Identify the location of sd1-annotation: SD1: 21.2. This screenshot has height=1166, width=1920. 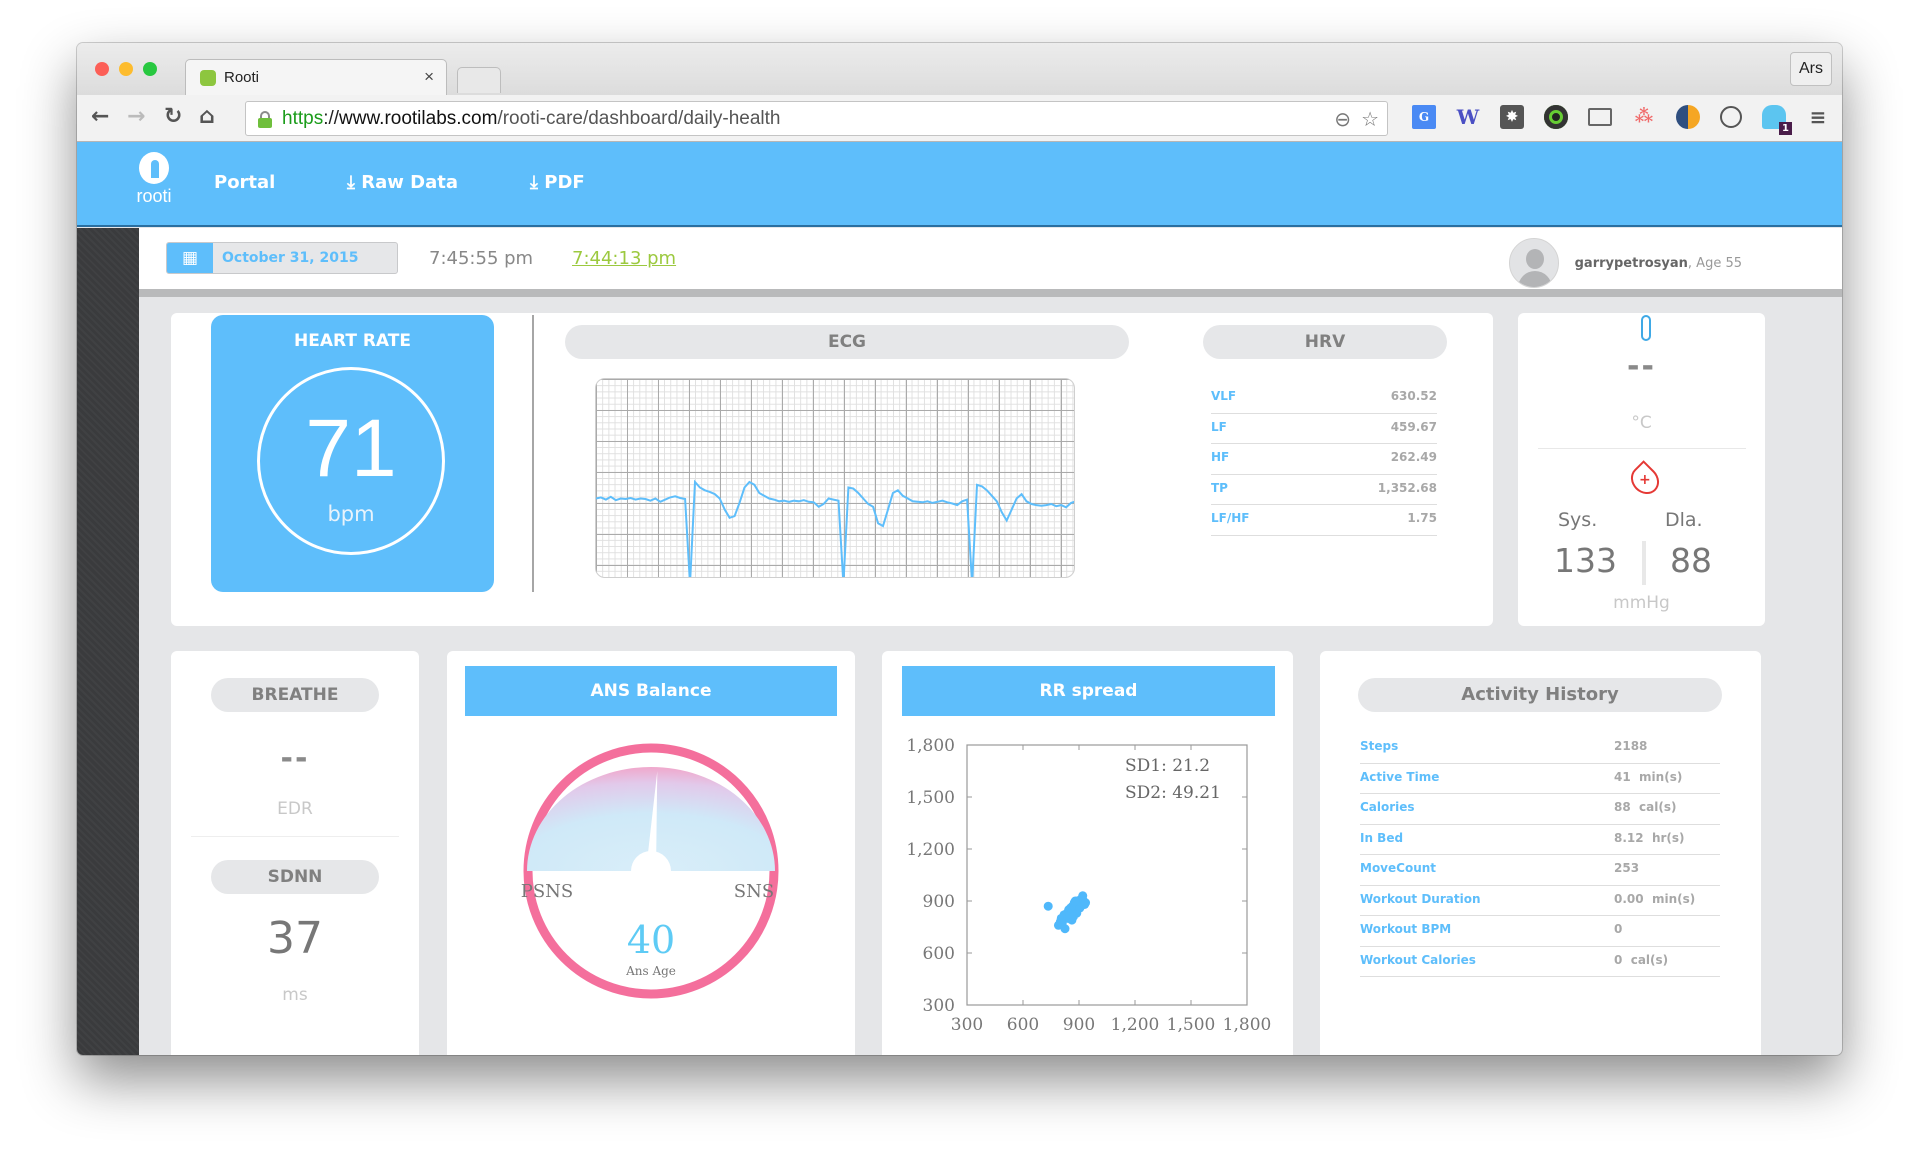
(1167, 766).